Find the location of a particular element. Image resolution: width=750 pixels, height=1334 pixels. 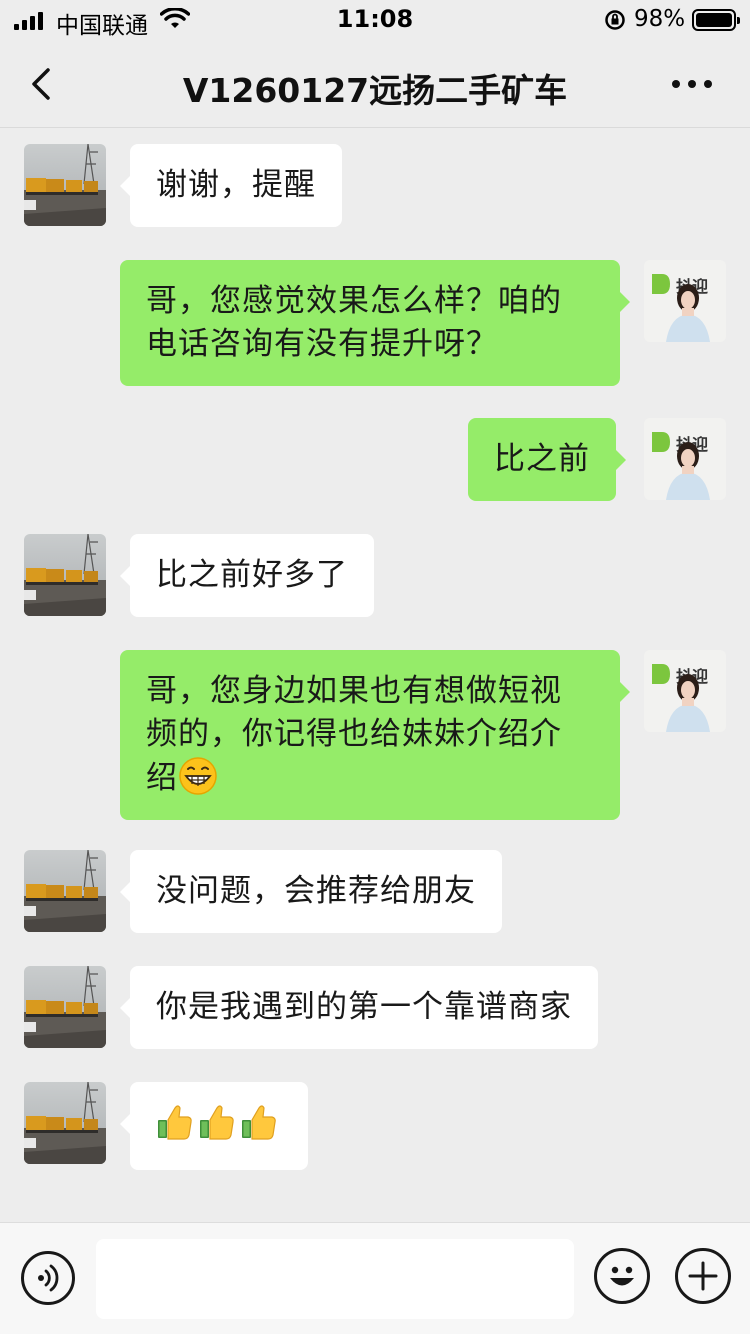

message-bubble-outgoing: 哥，您感觉效果怎么样？咱的 电话咨询有没有提升呀？ is located at coordinates (375, 323).